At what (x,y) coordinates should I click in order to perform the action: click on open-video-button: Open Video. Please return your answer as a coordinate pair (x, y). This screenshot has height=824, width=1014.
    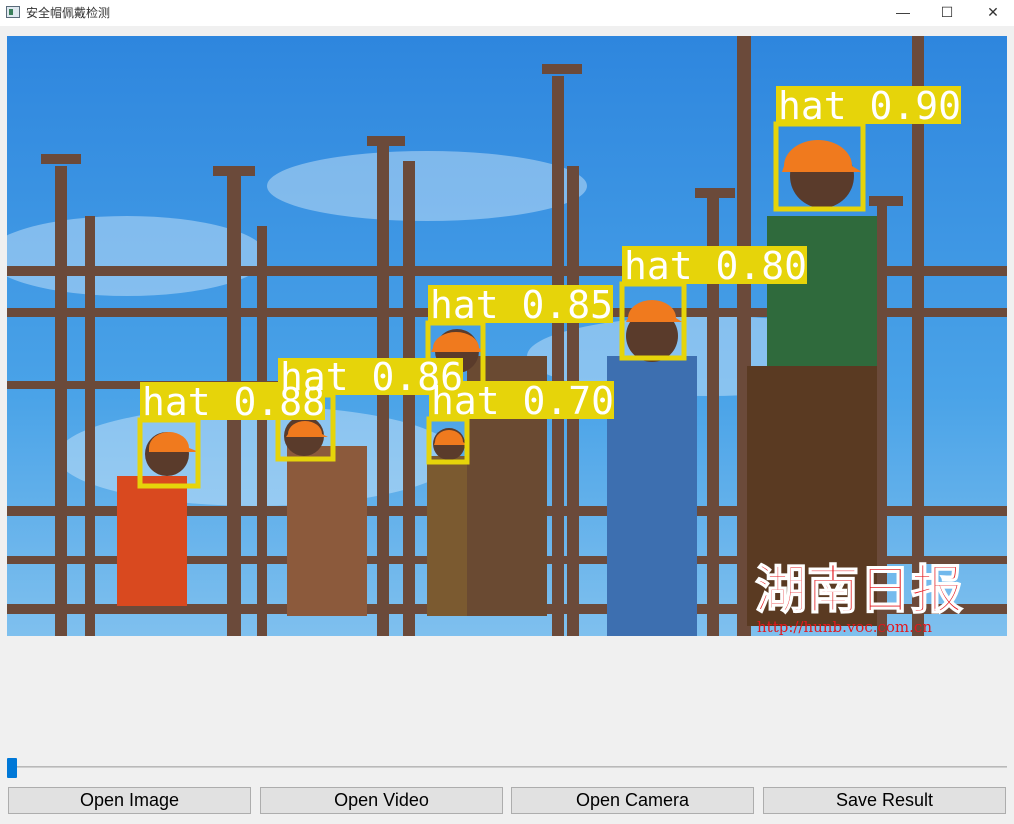
    Looking at the image, I should click on (381, 800).